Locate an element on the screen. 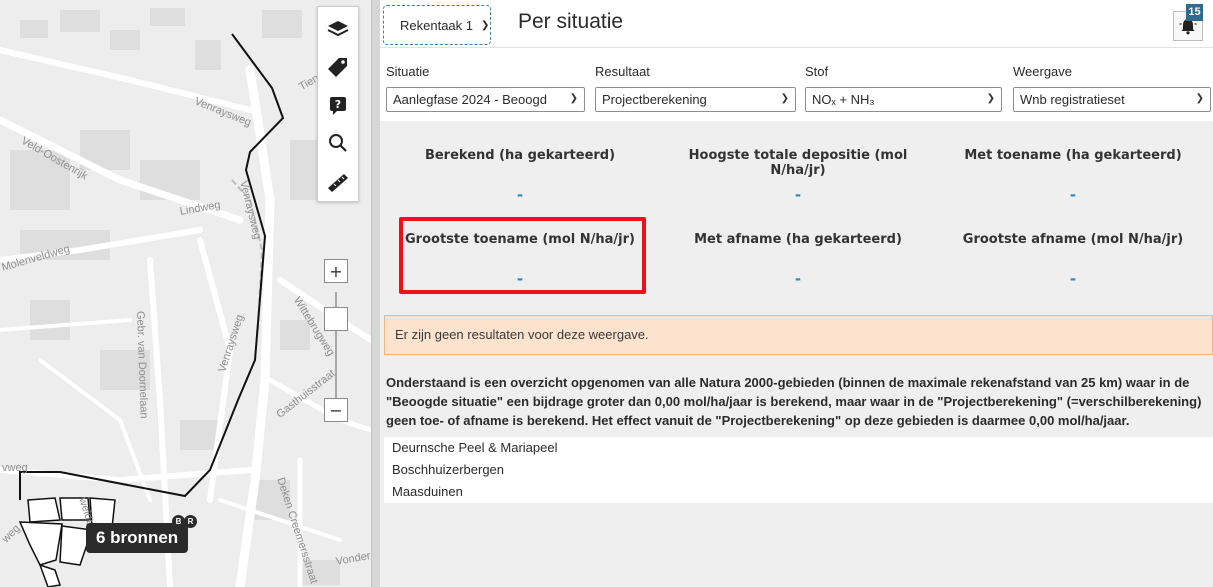 The height and width of the screenshot is (587, 1213). zoom-out-button: − is located at coordinates (336, 410).